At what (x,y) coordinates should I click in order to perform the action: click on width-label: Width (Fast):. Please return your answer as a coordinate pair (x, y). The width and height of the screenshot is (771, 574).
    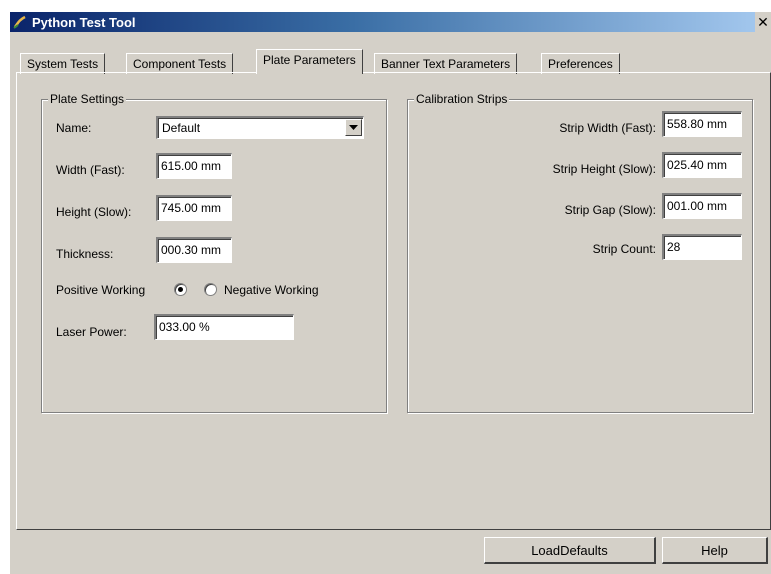
    Looking at the image, I should click on (90, 170).